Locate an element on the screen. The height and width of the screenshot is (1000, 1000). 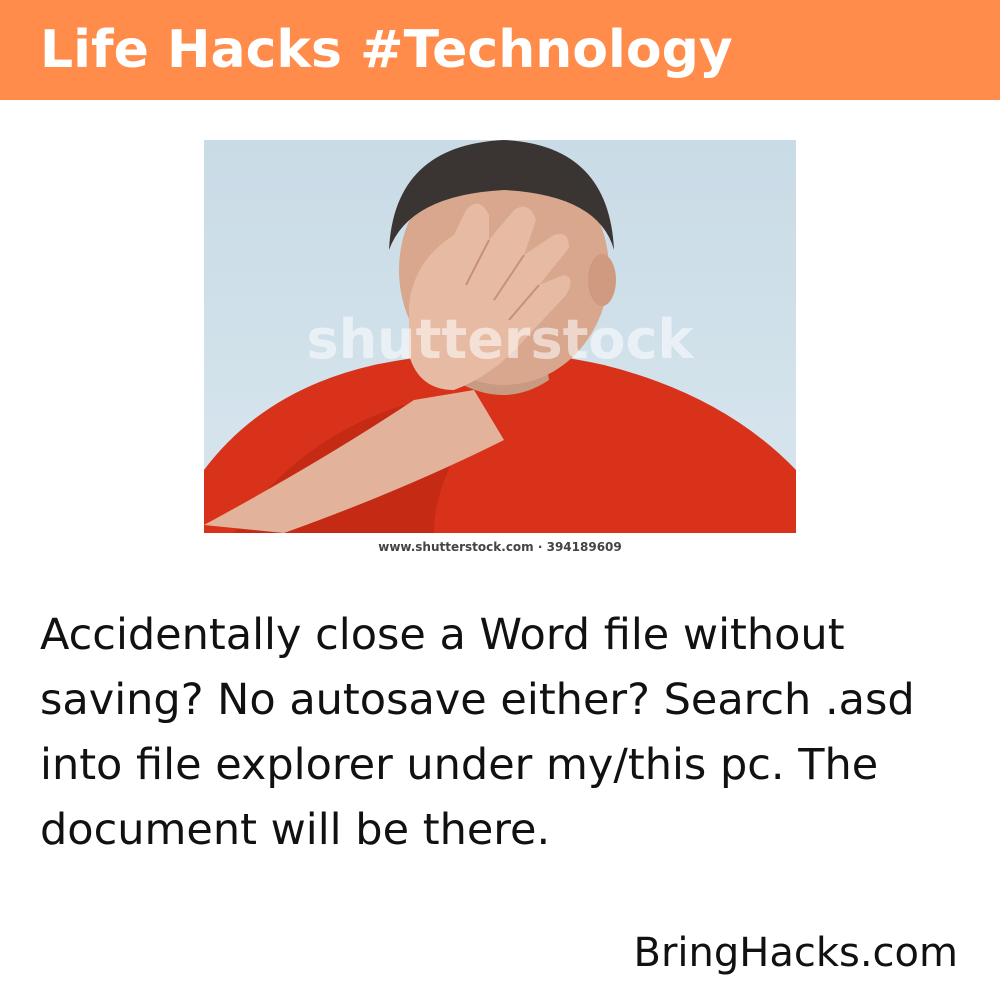
brand-label: BringHacks.com is located at coordinates (795, 953).